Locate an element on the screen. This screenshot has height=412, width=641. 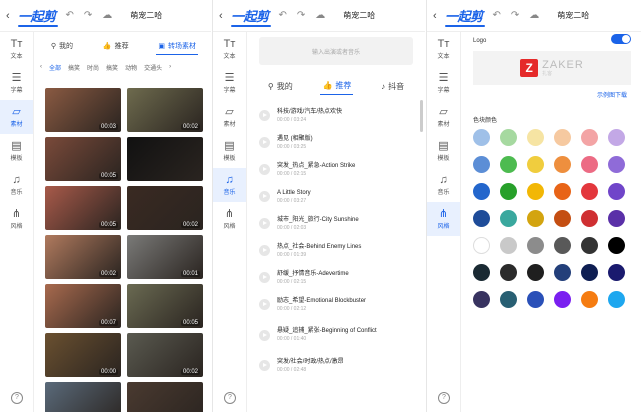
logo-toggle is located at coordinates (621, 39).